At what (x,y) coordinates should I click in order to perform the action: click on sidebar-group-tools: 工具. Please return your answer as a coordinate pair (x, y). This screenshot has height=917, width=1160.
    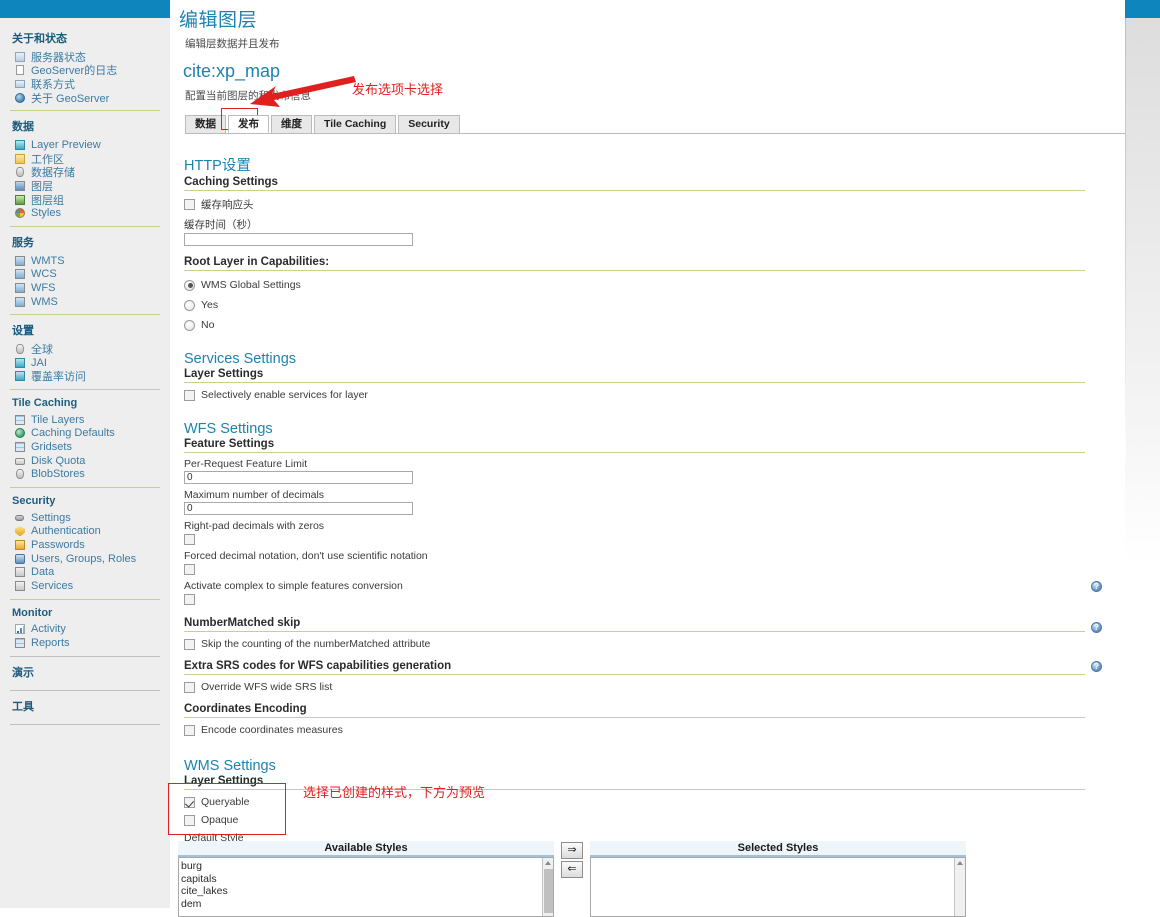
    Looking at the image, I should click on (85, 706).